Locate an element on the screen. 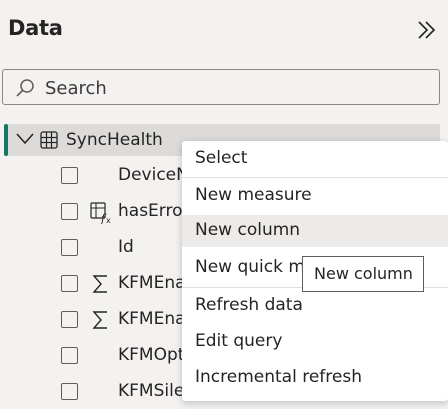  field-name: Id is located at coordinates (126, 247).